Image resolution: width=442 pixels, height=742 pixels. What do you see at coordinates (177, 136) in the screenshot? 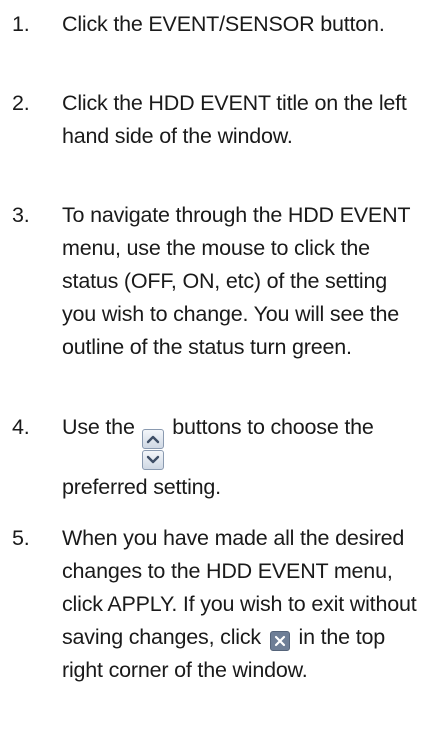
I see `step-line: hand side of the window.` at bounding box center [177, 136].